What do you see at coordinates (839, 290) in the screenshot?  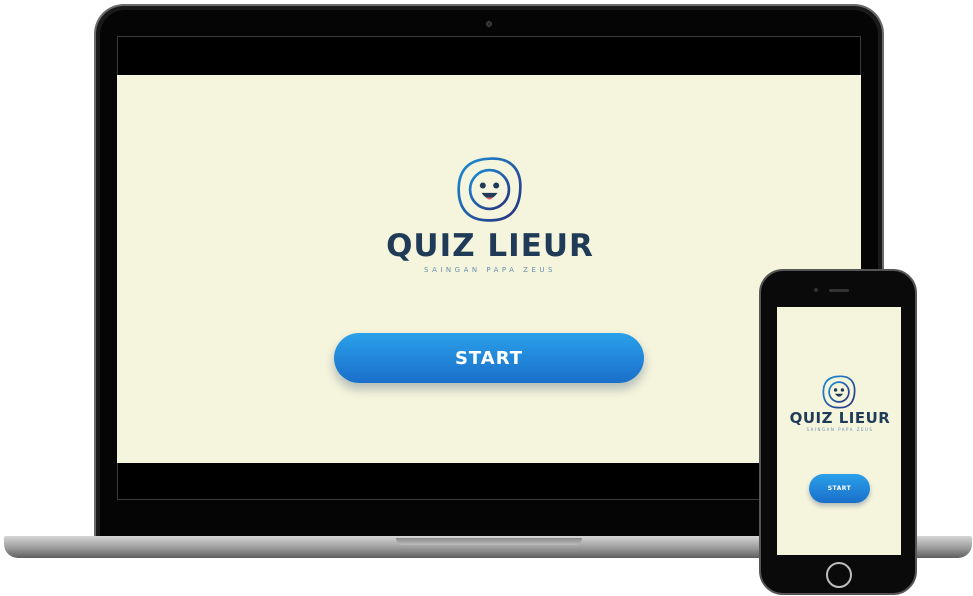 I see `phone-speaker` at bounding box center [839, 290].